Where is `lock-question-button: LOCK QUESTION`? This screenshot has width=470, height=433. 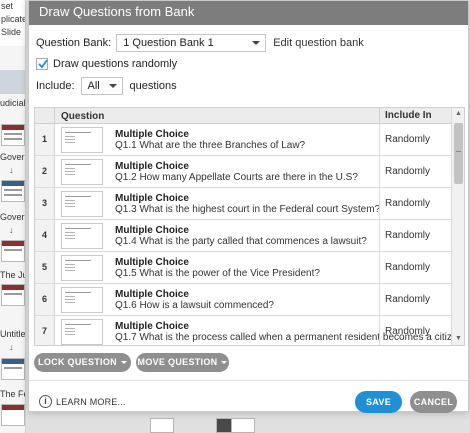 lock-question-button: LOCK QUESTION is located at coordinates (82, 362).